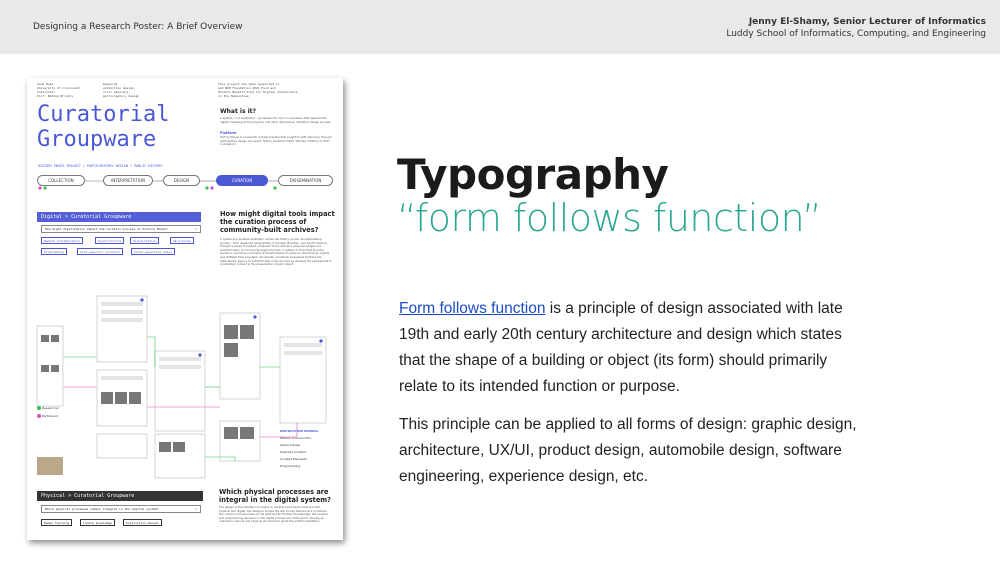  I want to click on form-follows-function-link: Form follows function, so click(472, 308).